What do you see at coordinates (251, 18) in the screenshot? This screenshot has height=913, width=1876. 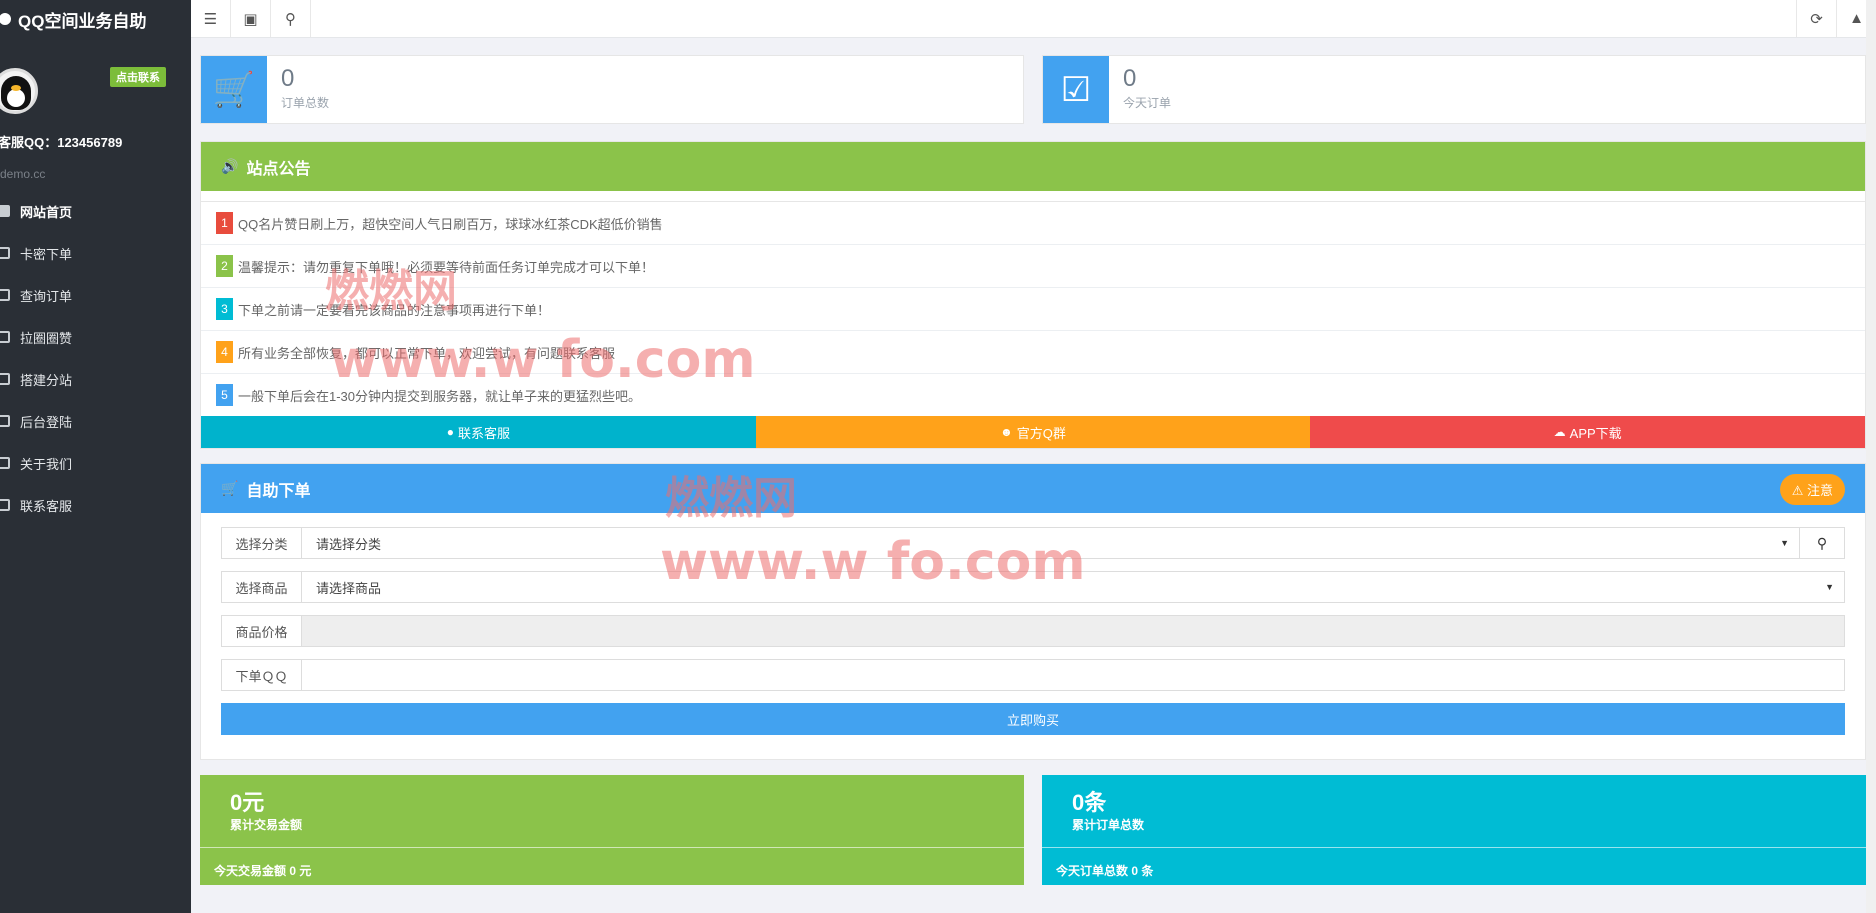 I see `card-icon: ▣` at bounding box center [251, 18].